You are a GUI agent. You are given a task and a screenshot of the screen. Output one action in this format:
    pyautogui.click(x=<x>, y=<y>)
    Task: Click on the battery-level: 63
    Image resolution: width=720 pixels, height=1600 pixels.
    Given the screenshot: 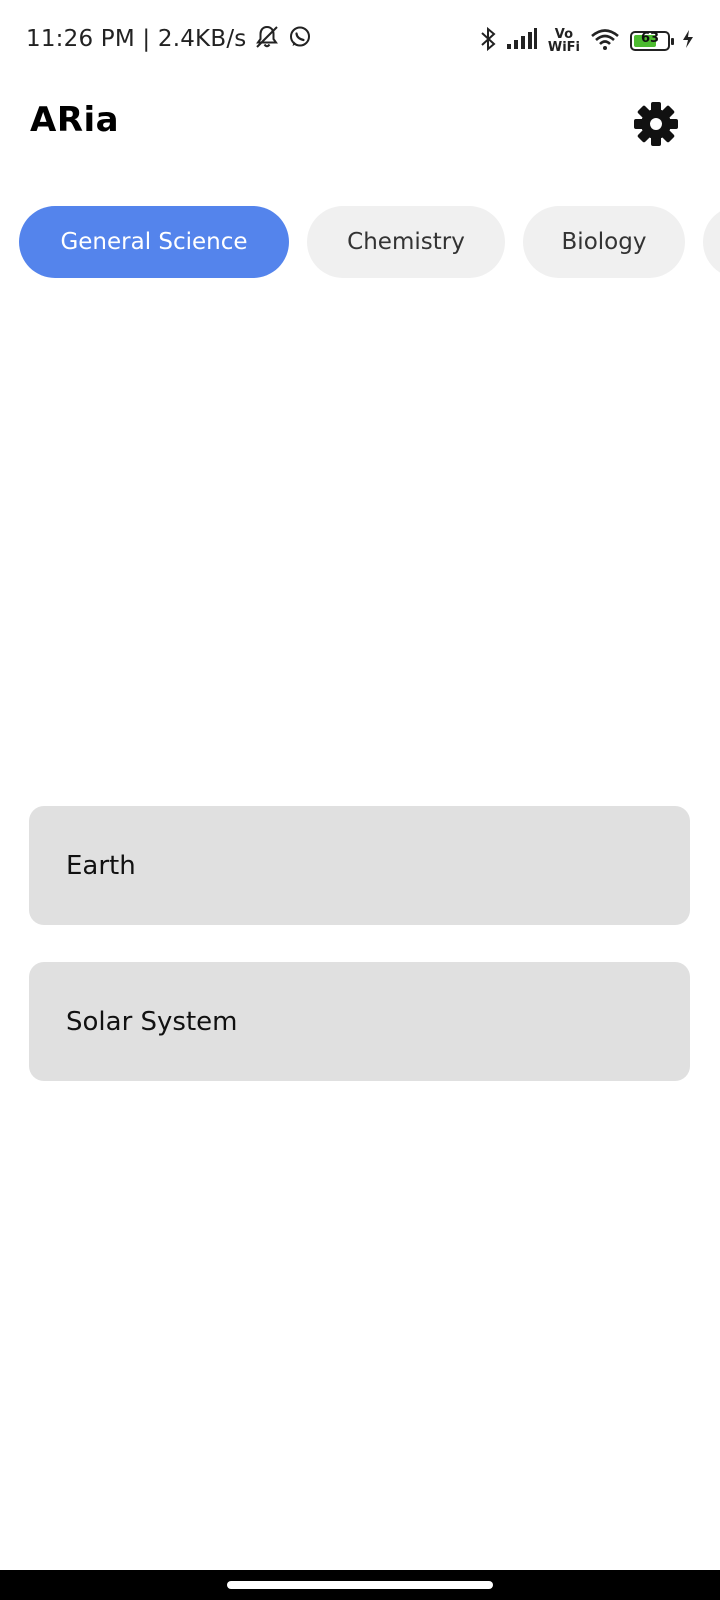 What is the action you would take?
    pyautogui.click(x=650, y=38)
    